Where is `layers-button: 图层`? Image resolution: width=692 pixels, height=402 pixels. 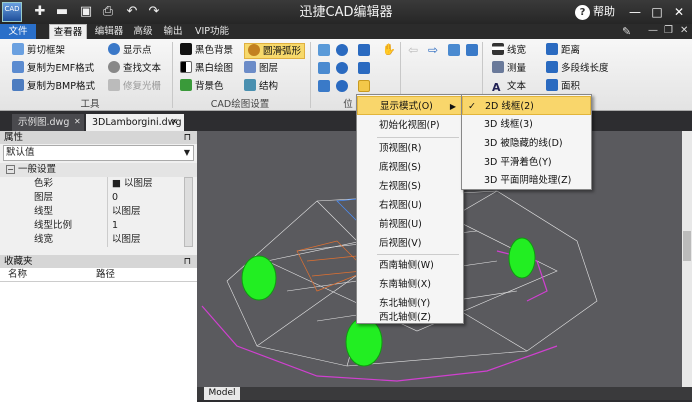
layers-button: 图层 is located at coordinates (261, 69).